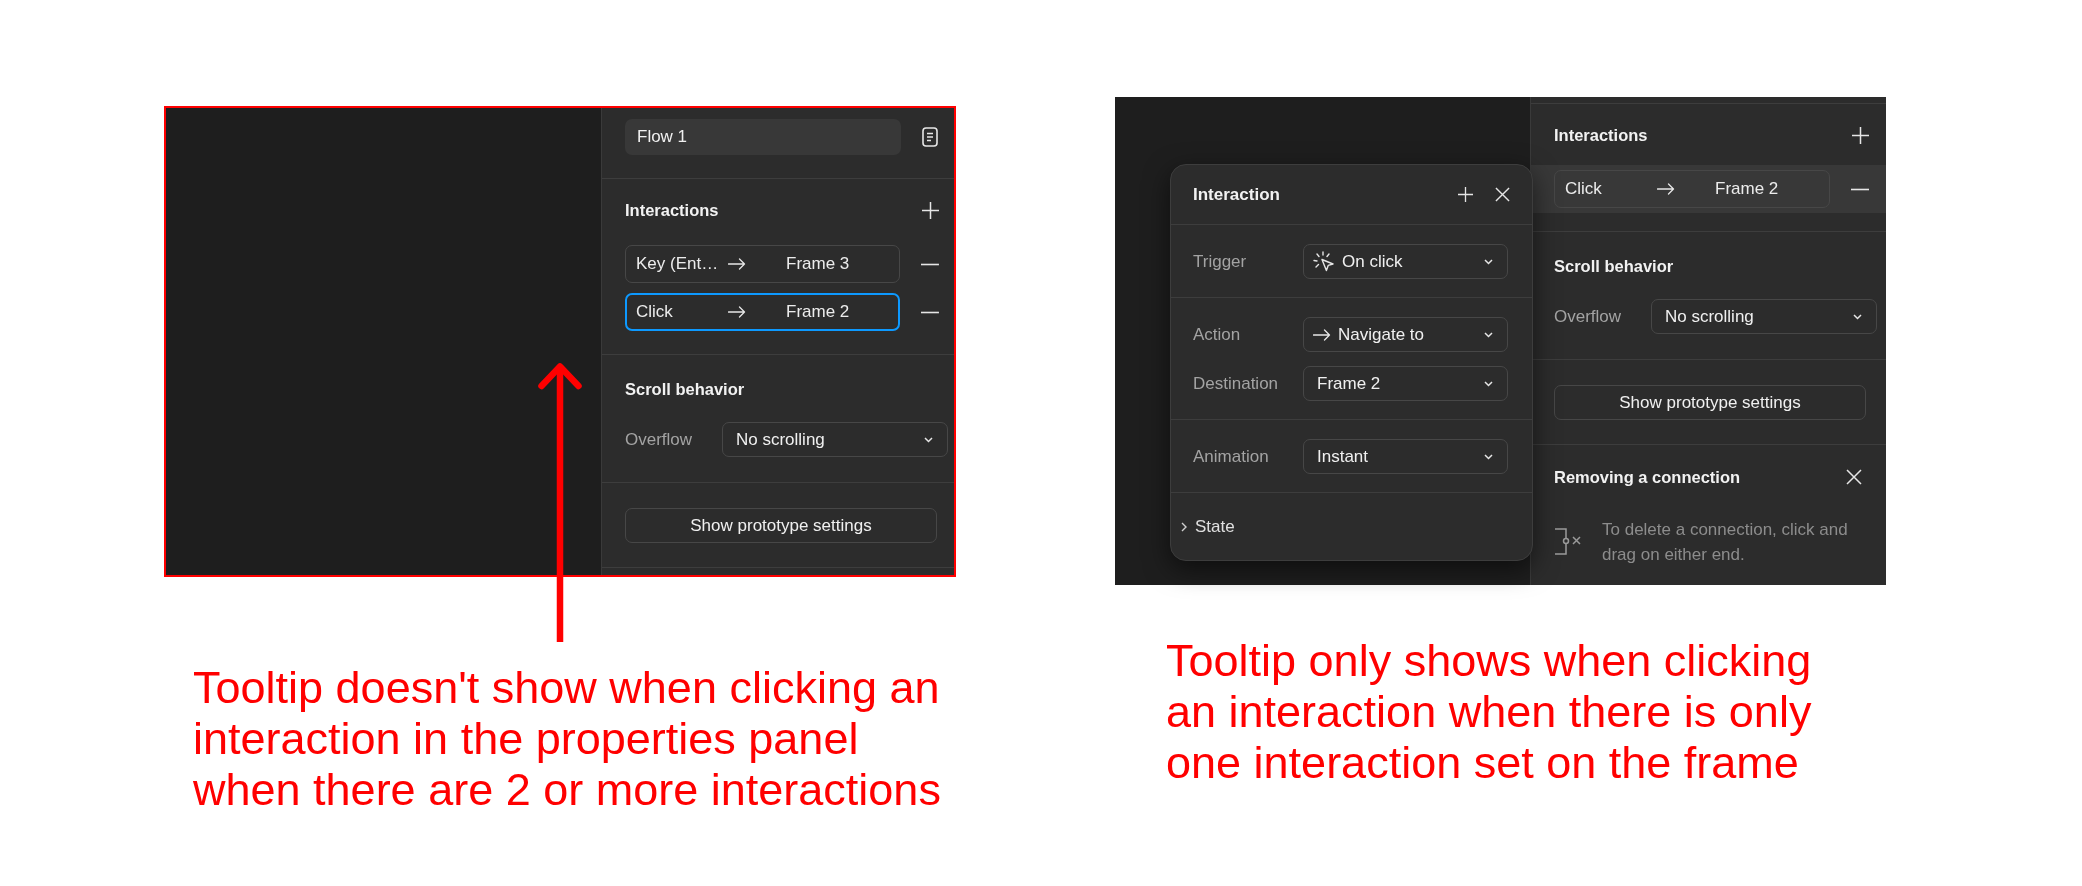  Describe the element at coordinates (1324, 261) in the screenshot. I see `cursor-click-icon` at that location.